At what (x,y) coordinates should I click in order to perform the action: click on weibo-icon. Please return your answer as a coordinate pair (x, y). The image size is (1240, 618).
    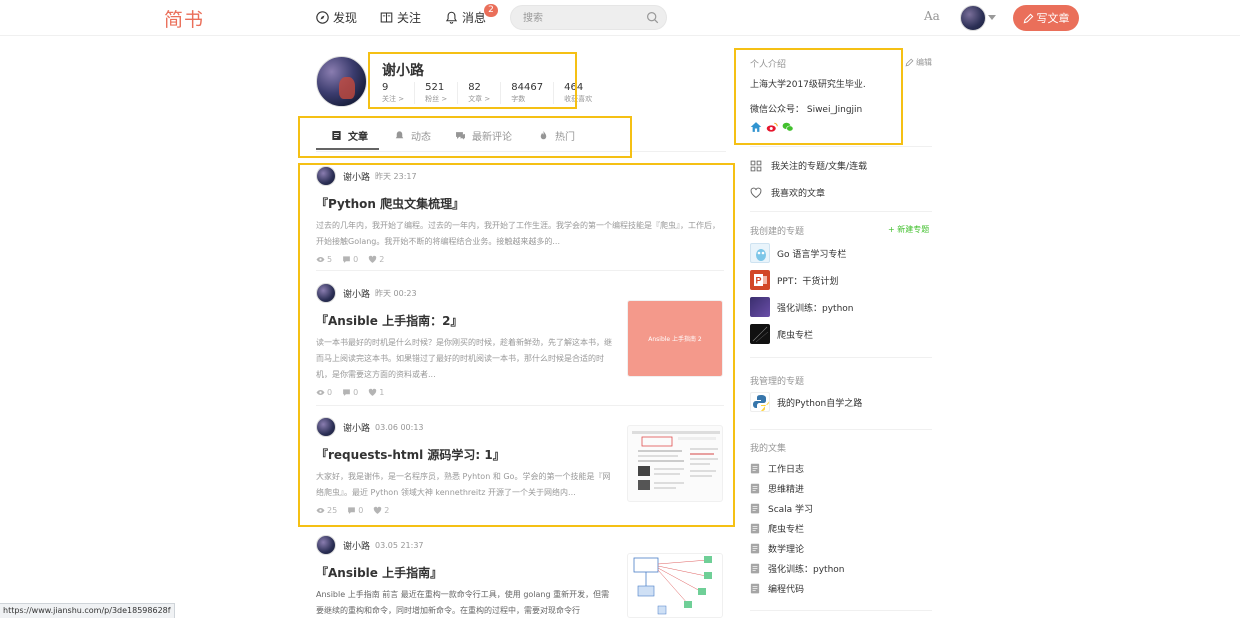
    Looking at the image, I should click on (772, 127).